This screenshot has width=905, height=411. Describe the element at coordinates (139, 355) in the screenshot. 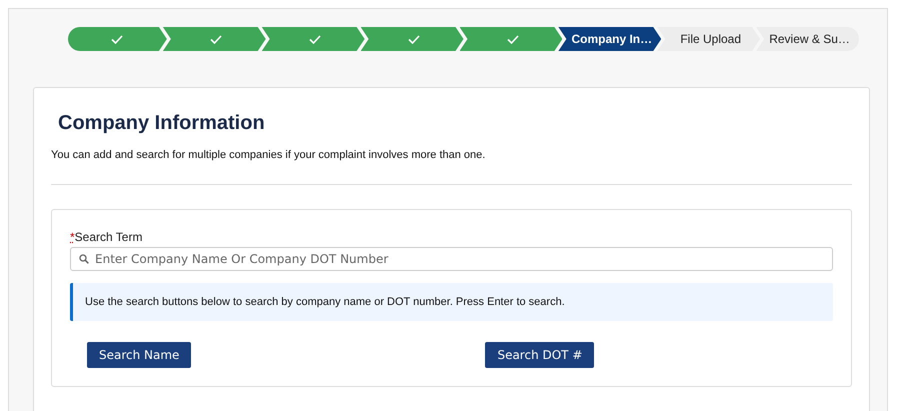

I see `search-button: Search Name` at that location.